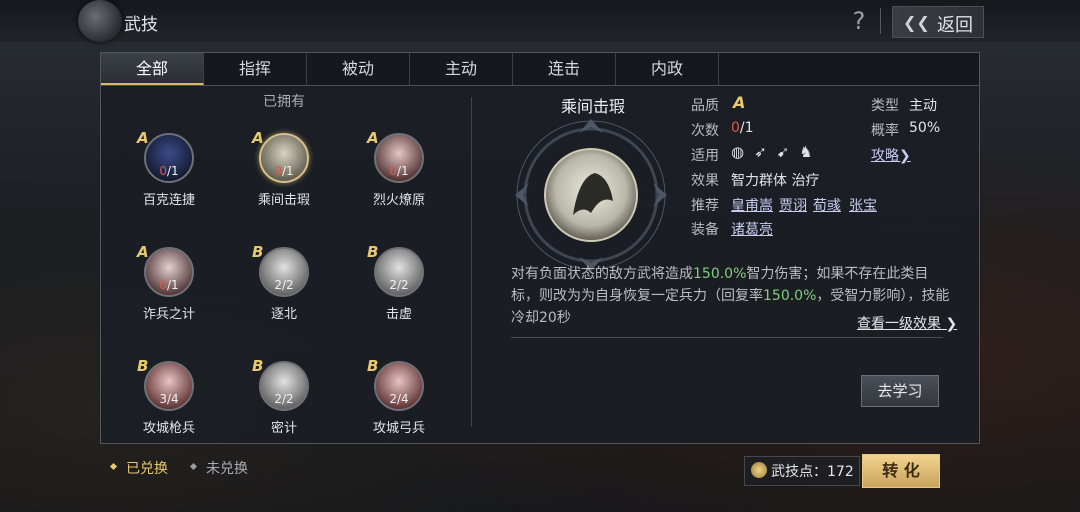 The image size is (1080, 512). I want to click on skill-name: 诈兵之计, so click(168, 314).